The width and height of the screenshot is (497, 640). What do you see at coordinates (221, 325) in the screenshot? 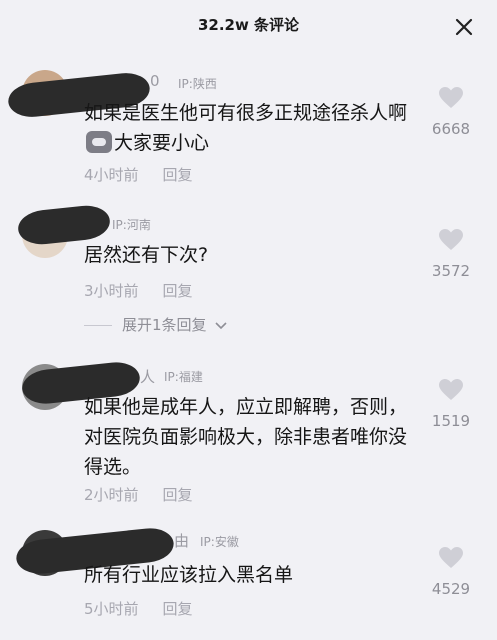
I see `chevron-down-icon` at bounding box center [221, 325].